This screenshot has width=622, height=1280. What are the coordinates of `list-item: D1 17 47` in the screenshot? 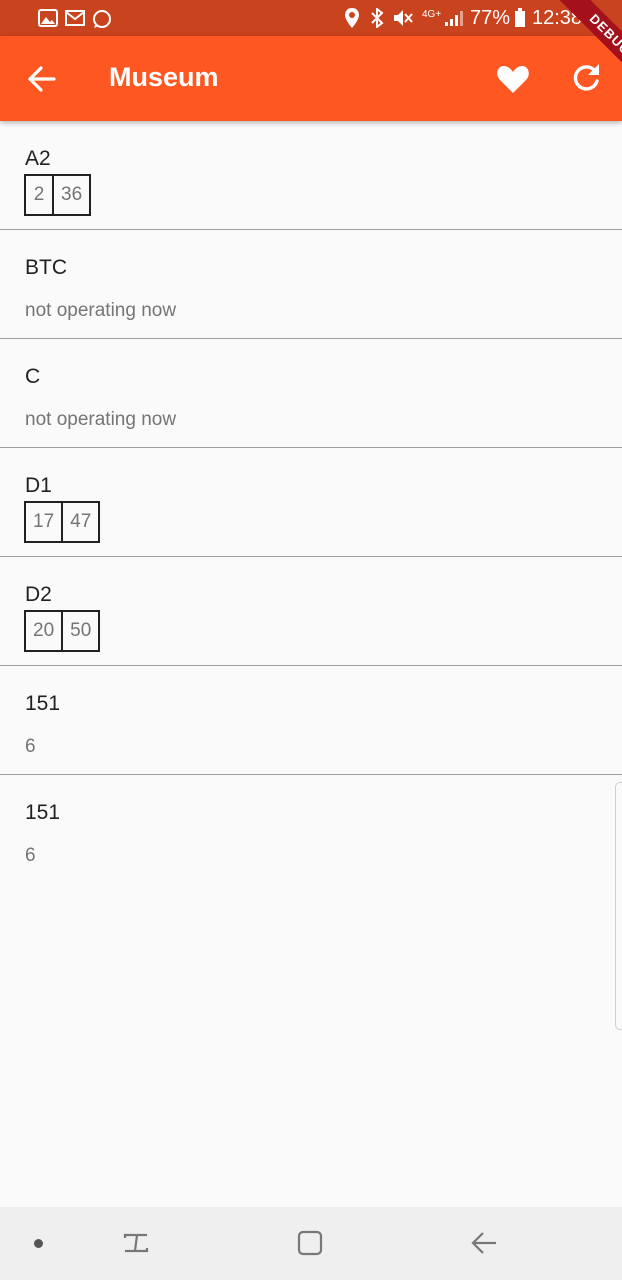 It's located at (311, 502).